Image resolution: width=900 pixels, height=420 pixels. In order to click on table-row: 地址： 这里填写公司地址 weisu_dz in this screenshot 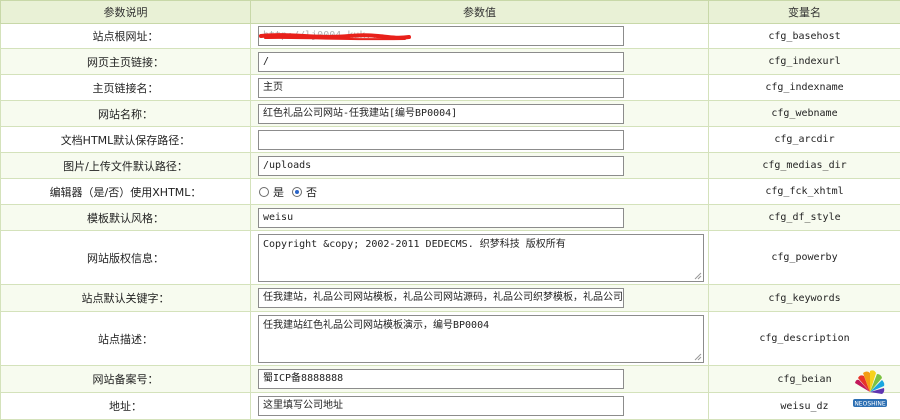, I will do `click(450, 406)`.